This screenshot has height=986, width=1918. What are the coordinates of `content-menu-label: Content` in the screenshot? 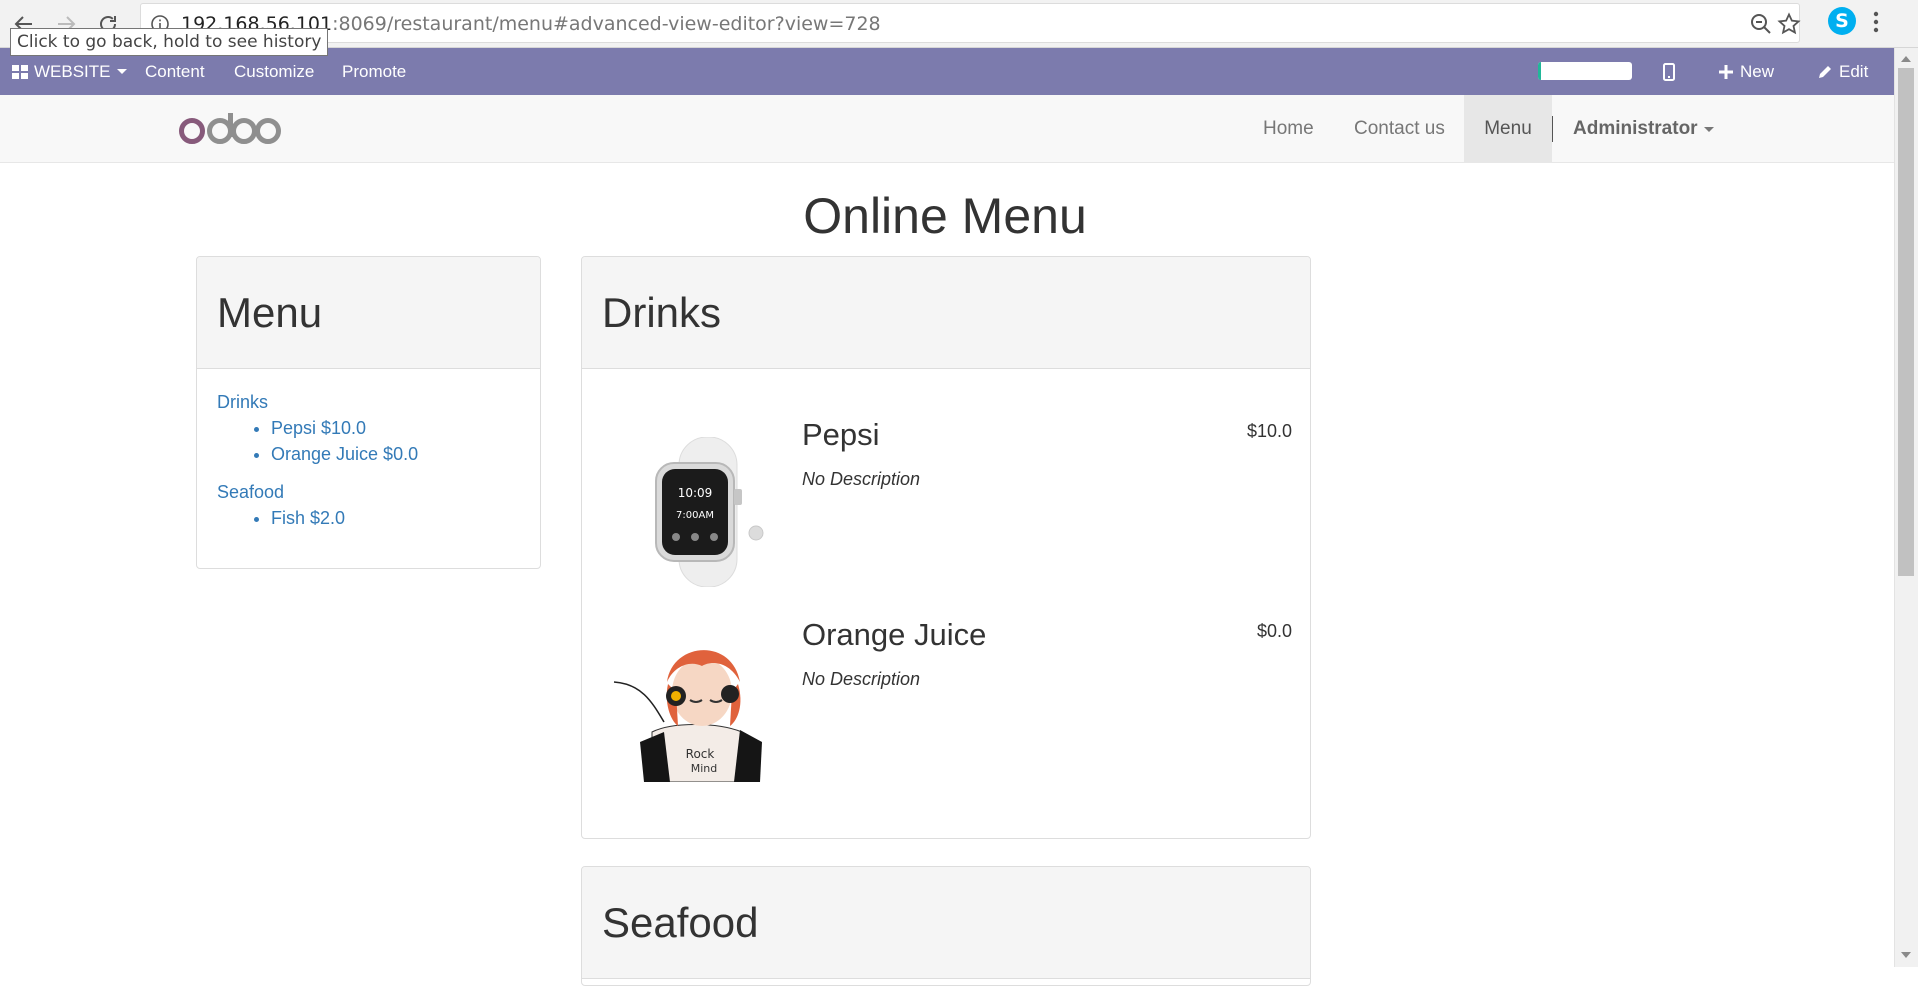 It's located at (175, 71).